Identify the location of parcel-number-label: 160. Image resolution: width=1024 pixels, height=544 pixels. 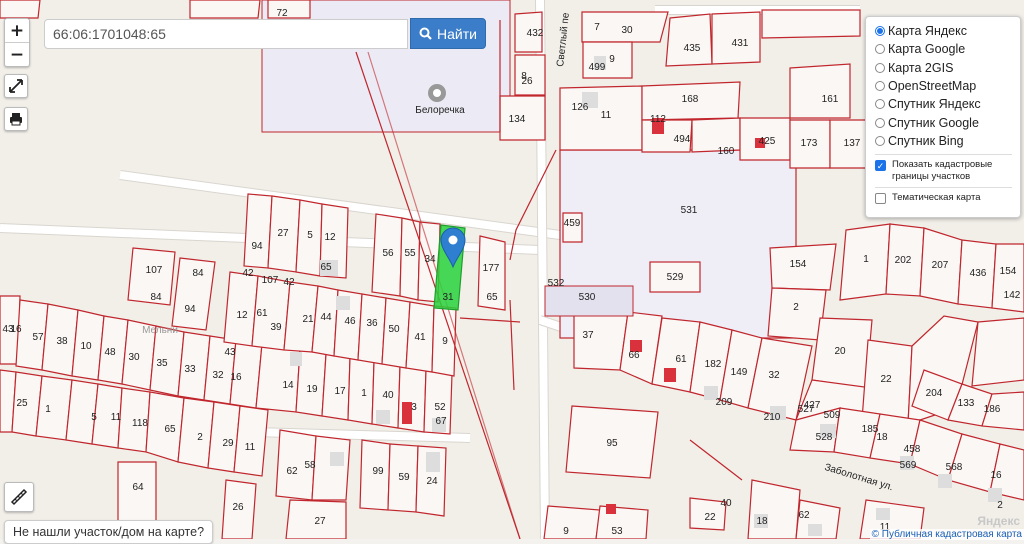
(726, 151).